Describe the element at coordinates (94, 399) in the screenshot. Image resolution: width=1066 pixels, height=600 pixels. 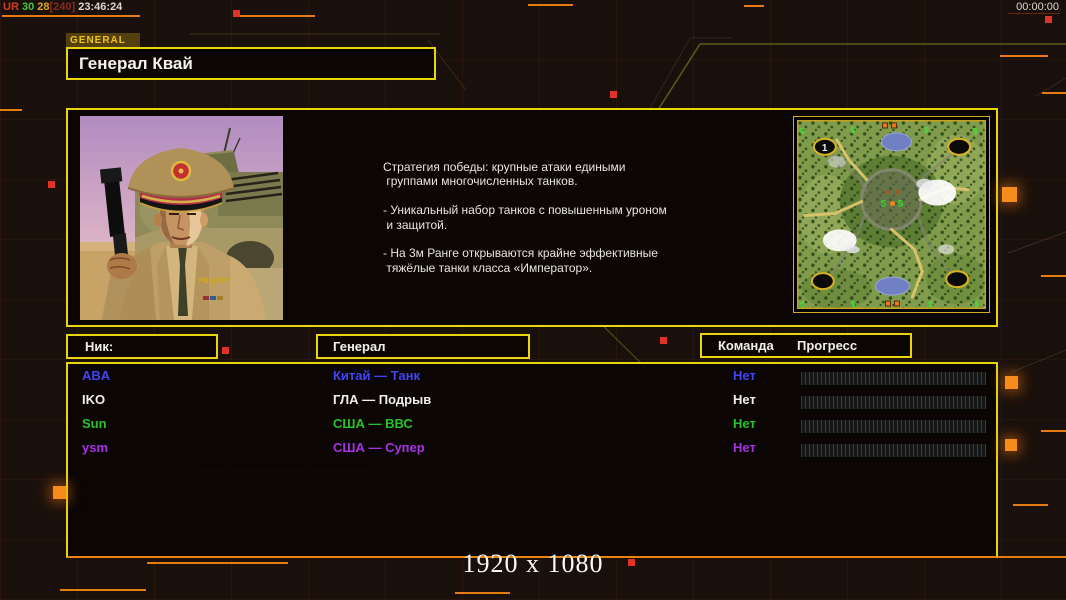
I see `player-name: IKO` at that location.